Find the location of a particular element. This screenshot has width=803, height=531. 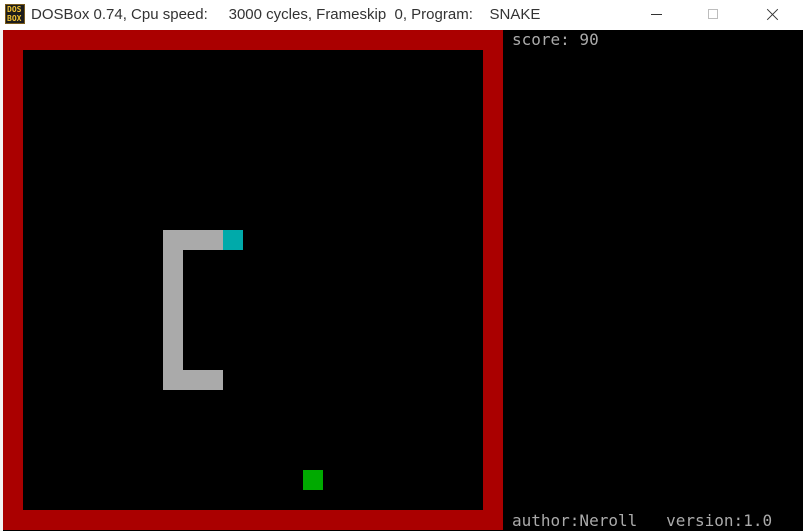

dosbox-app-icon: DOS BOX is located at coordinates (15, 14).